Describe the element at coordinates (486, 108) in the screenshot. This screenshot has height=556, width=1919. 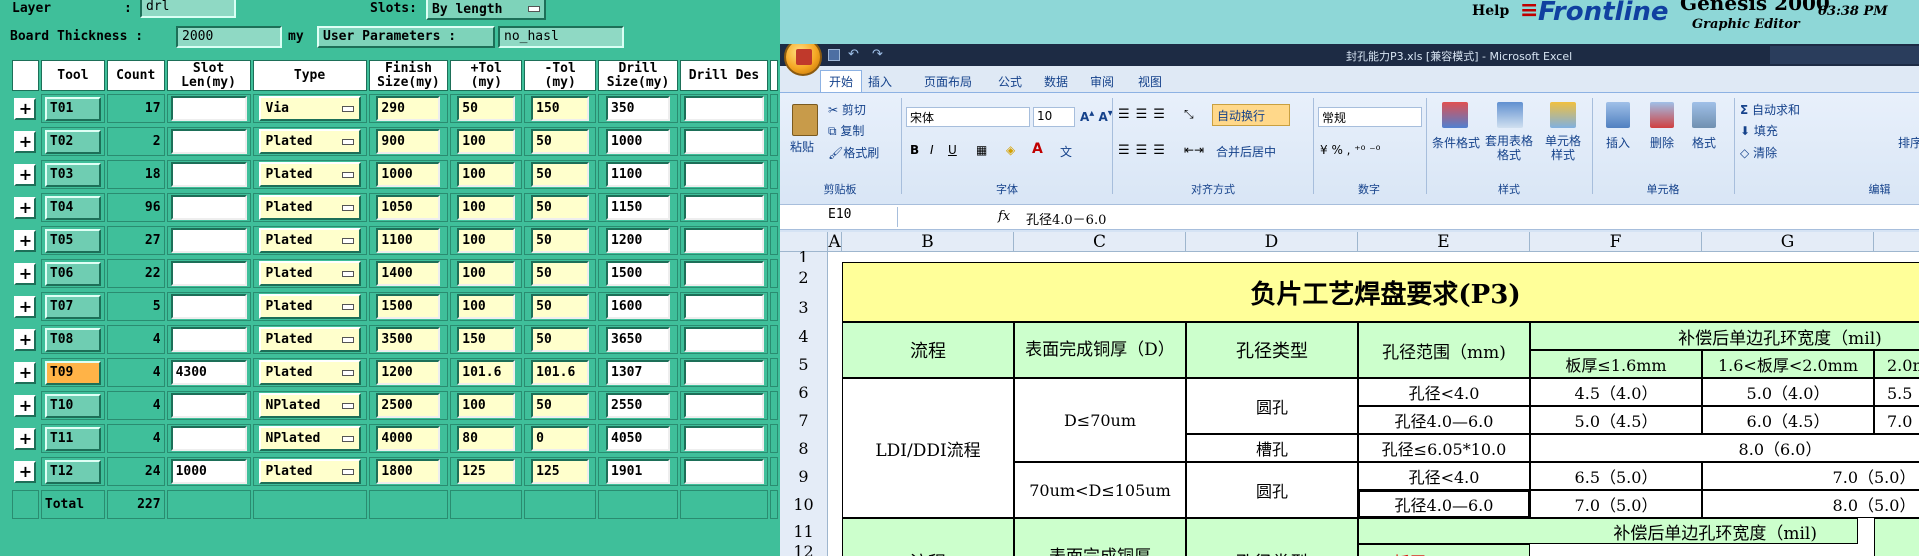
I see `plus-tol-input: 50` at that location.